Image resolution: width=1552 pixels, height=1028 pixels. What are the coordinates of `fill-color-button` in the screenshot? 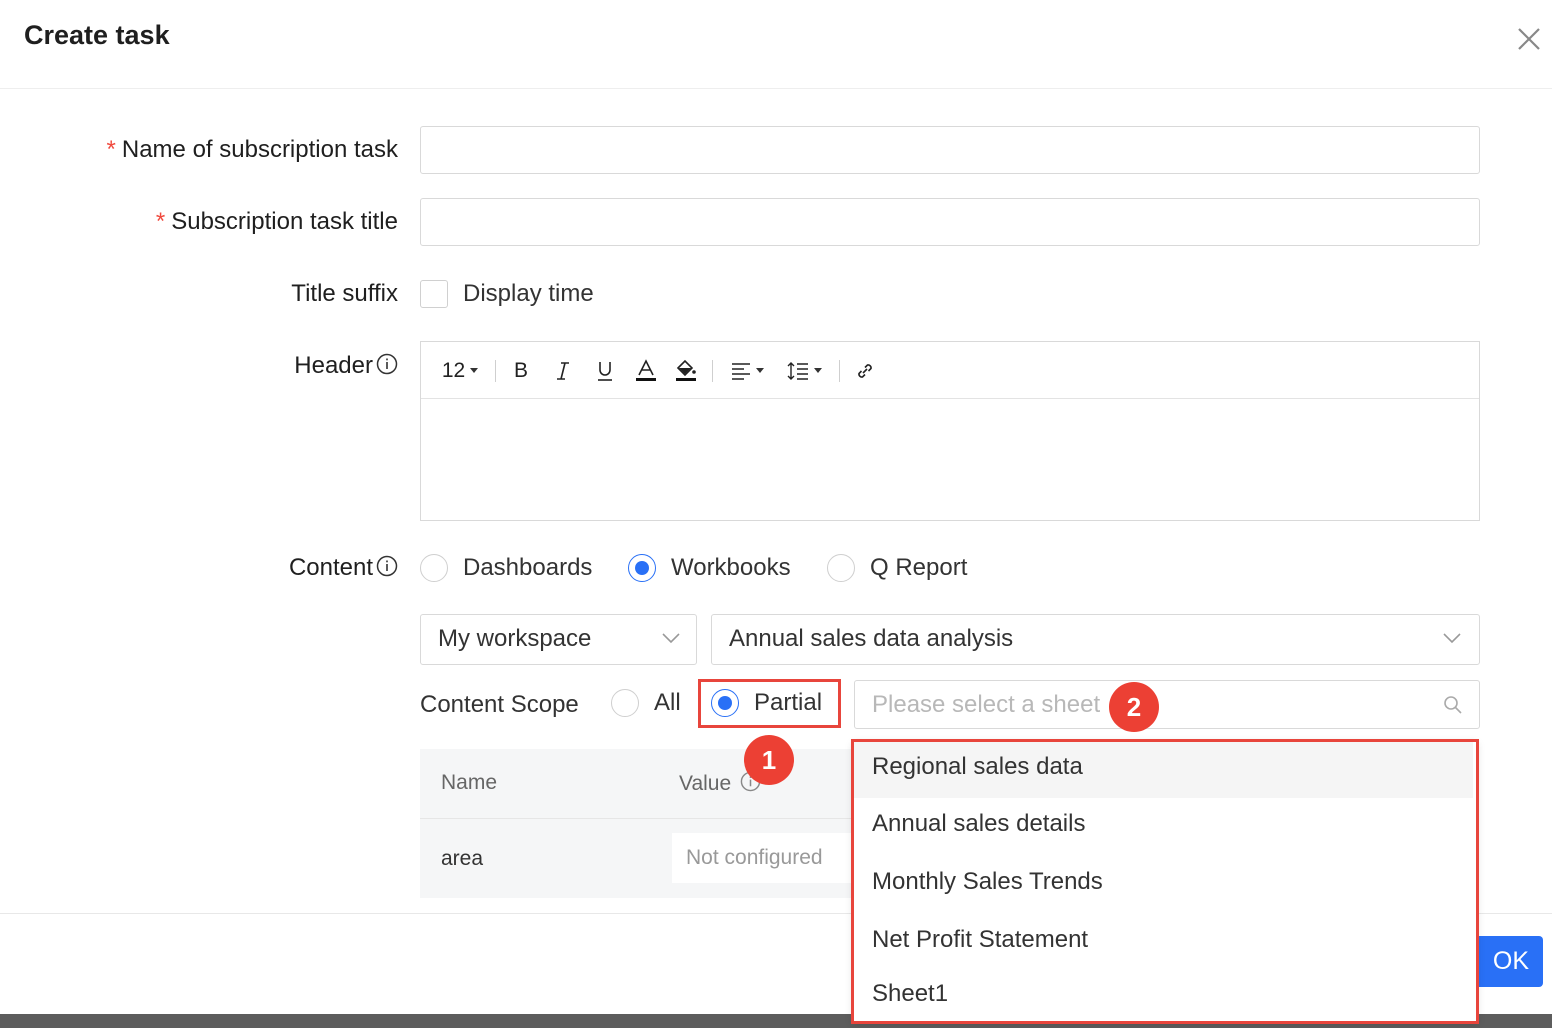 It's located at (686, 370).